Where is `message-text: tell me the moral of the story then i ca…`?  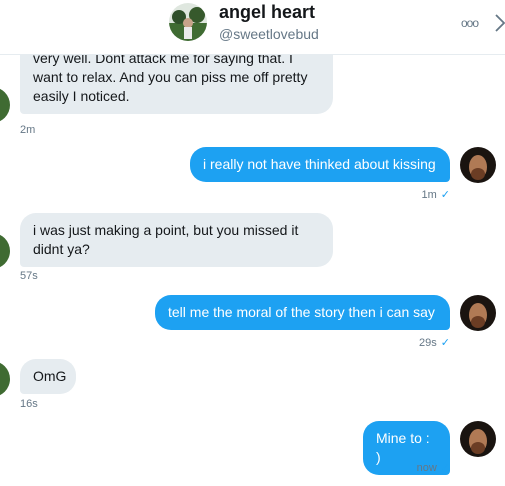 message-text: tell me the moral of the story then i ca… is located at coordinates (301, 312).